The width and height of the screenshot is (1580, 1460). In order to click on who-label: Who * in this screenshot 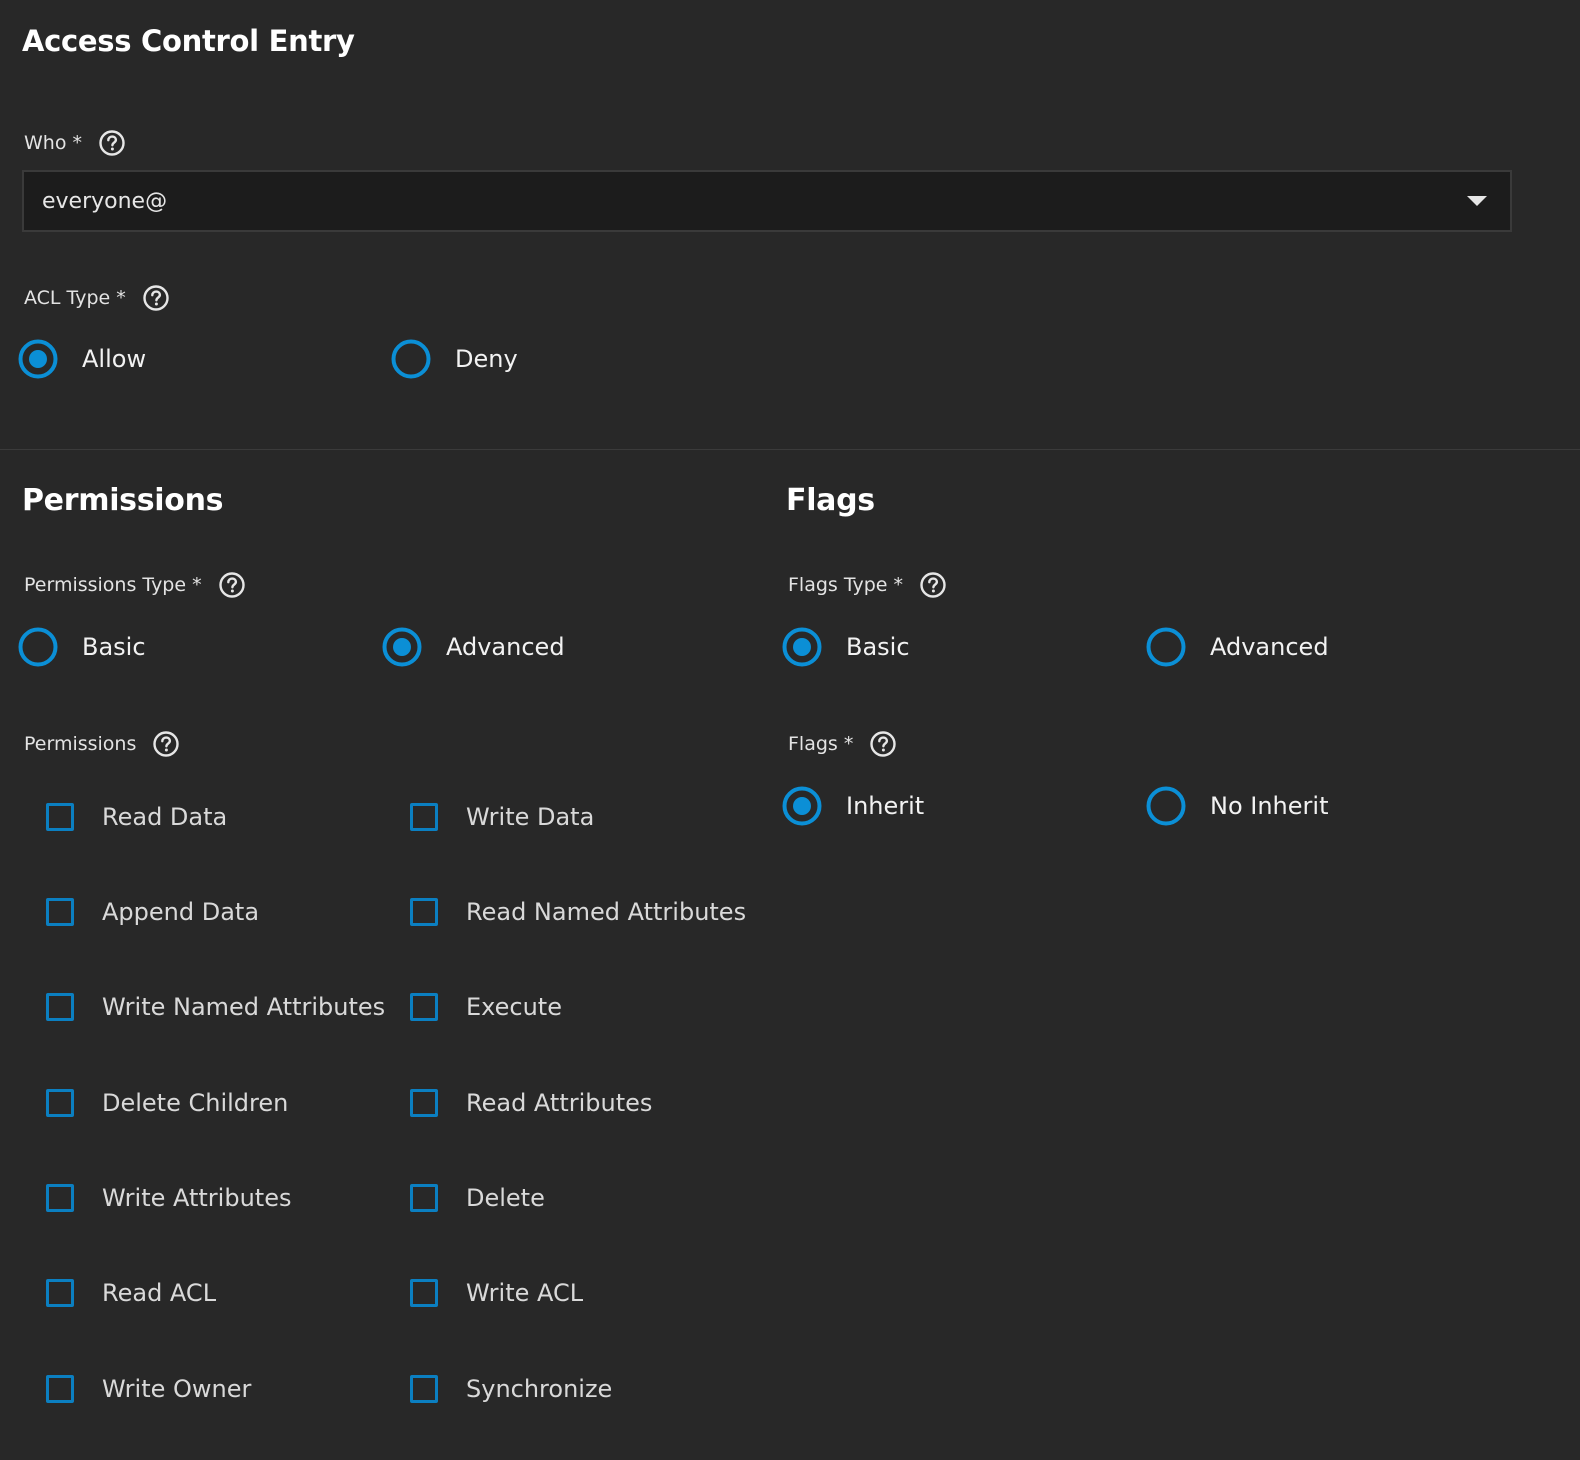, I will do `click(53, 143)`.